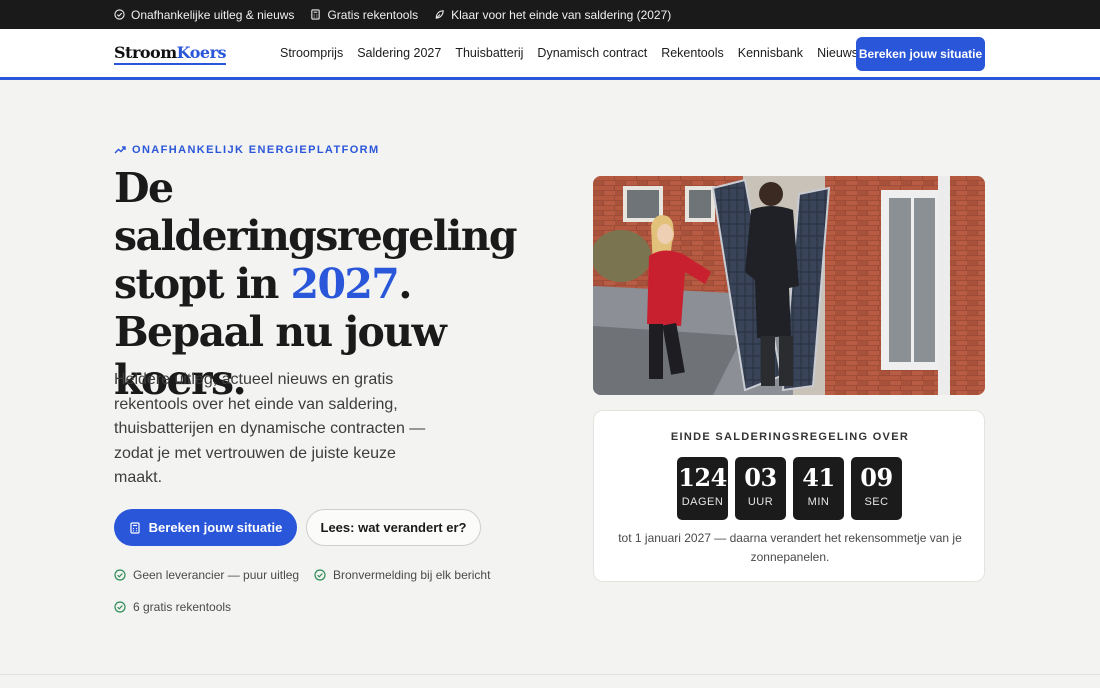 The height and width of the screenshot is (688, 1100). What do you see at coordinates (702, 477) in the screenshot?
I see `countdown-days-value: 124` at bounding box center [702, 477].